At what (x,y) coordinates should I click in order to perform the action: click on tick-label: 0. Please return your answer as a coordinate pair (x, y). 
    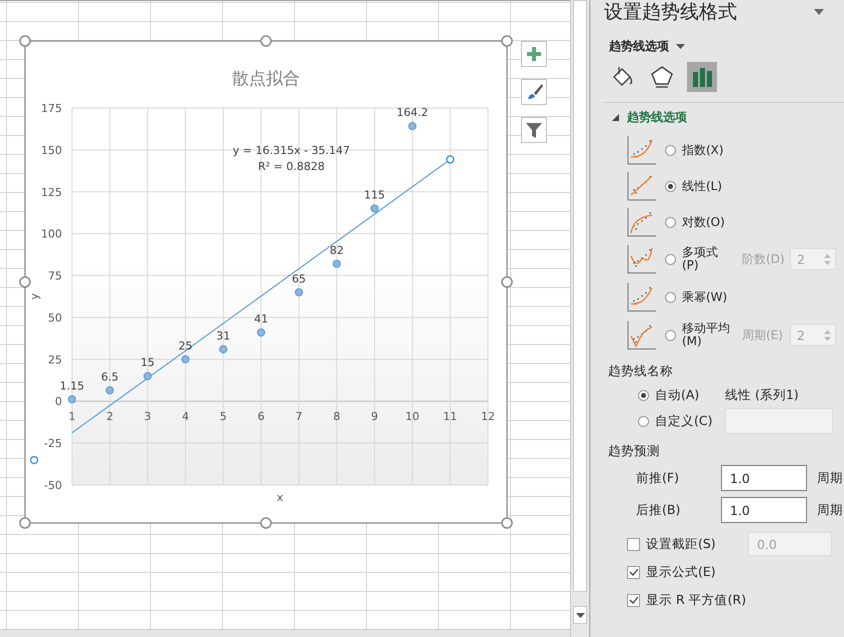
    Looking at the image, I should click on (58, 401).